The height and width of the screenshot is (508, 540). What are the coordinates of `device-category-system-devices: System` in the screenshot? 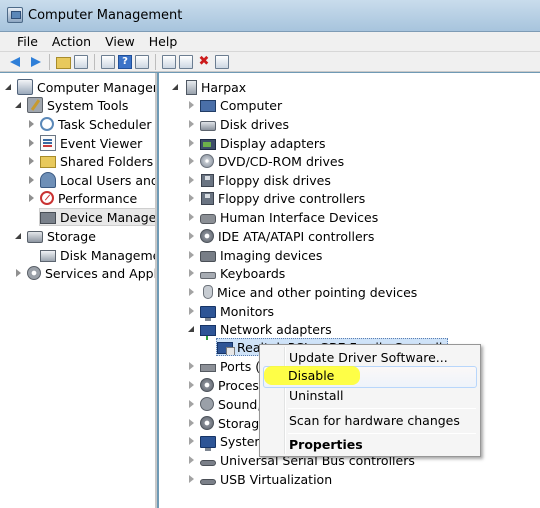 It's located at (227, 441).